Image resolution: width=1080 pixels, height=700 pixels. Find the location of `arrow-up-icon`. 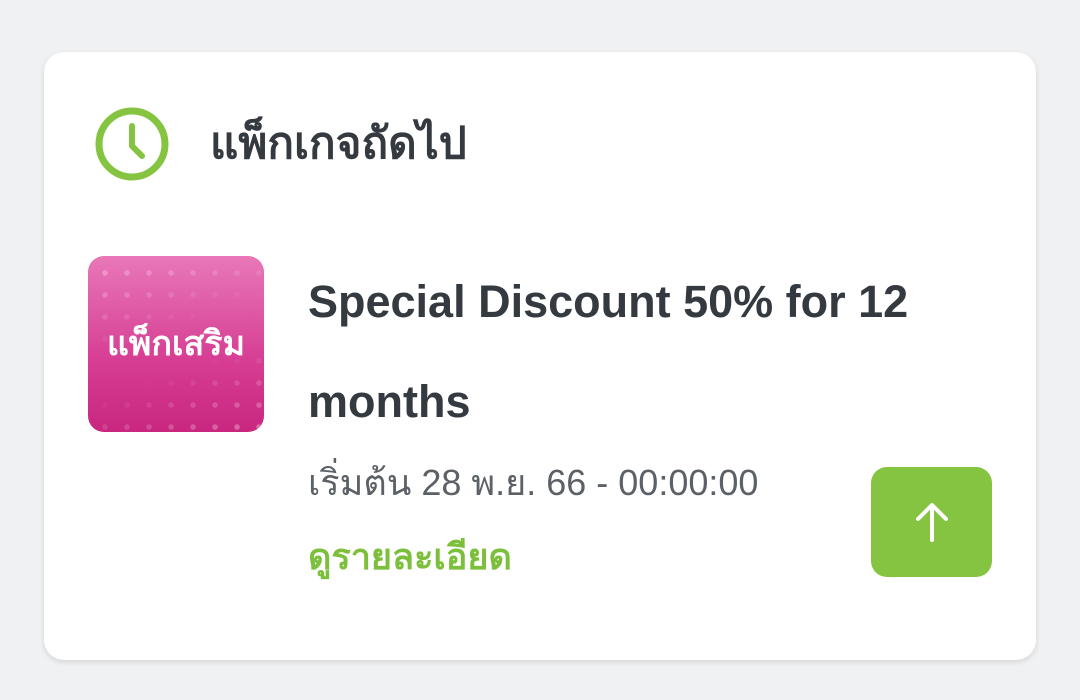

arrow-up-icon is located at coordinates (931, 522).